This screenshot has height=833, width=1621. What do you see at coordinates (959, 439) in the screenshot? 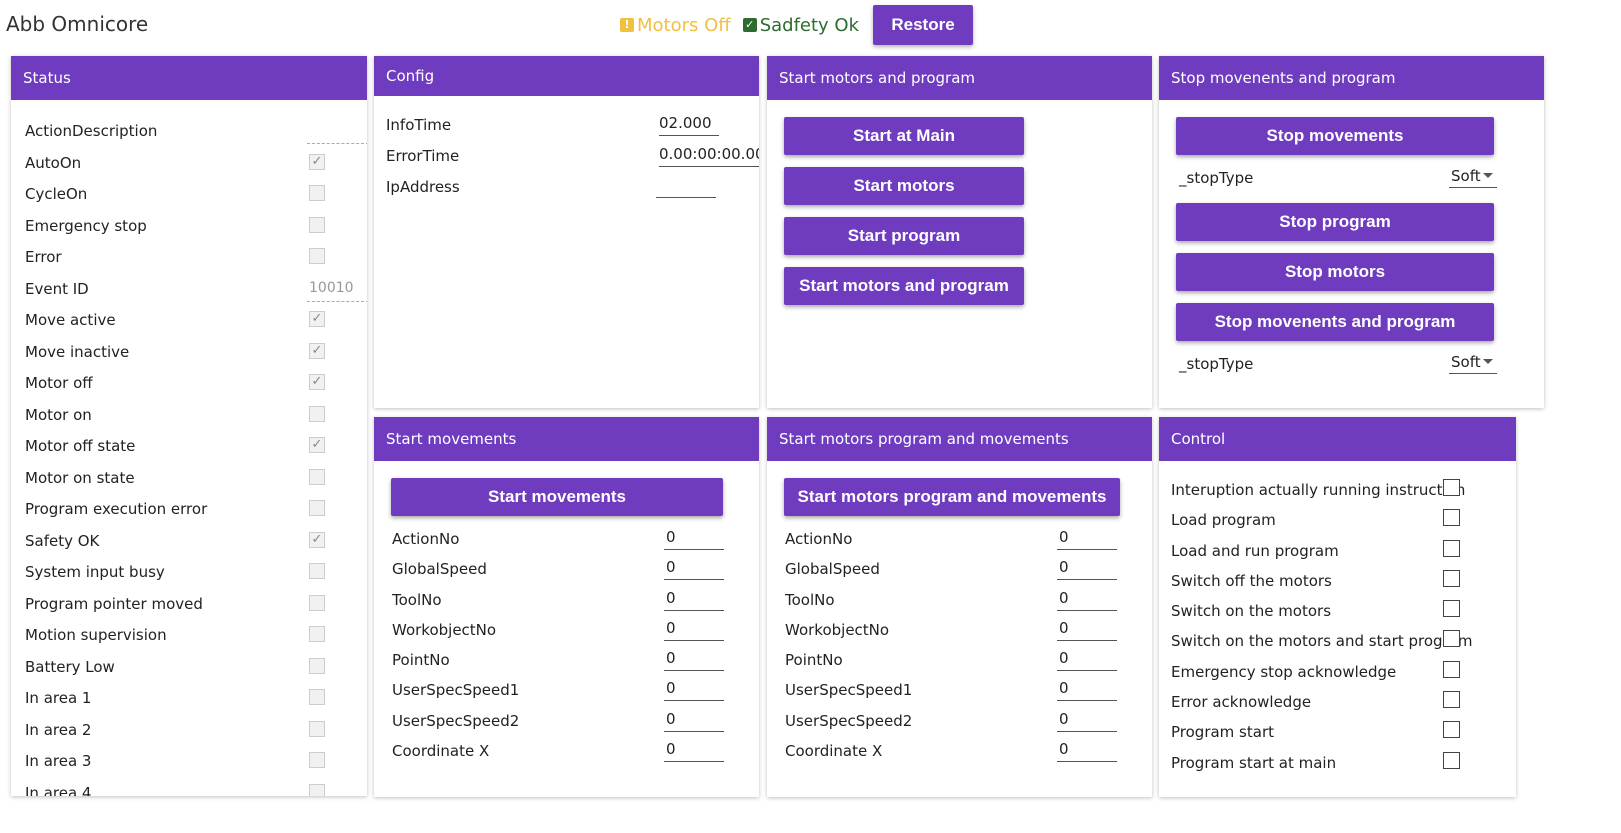
I see `start-mpm-header: Start motors program and movements` at bounding box center [959, 439].